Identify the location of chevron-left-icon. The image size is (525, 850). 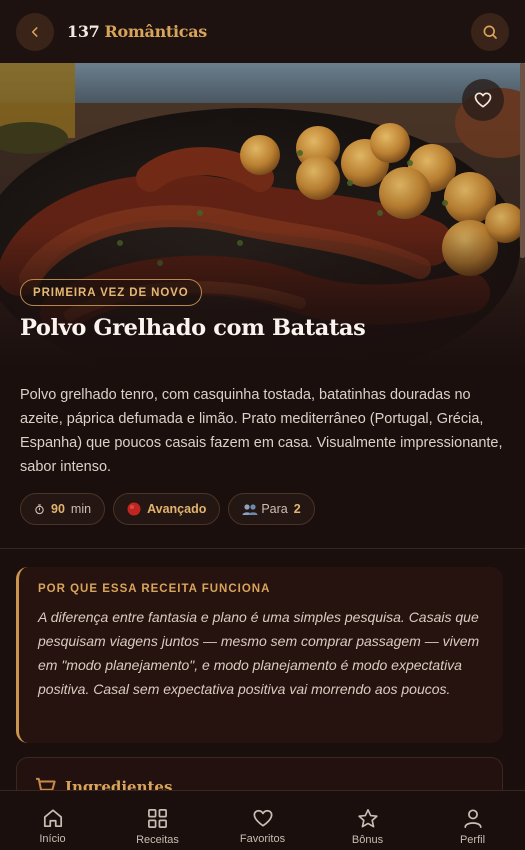
(34, 31).